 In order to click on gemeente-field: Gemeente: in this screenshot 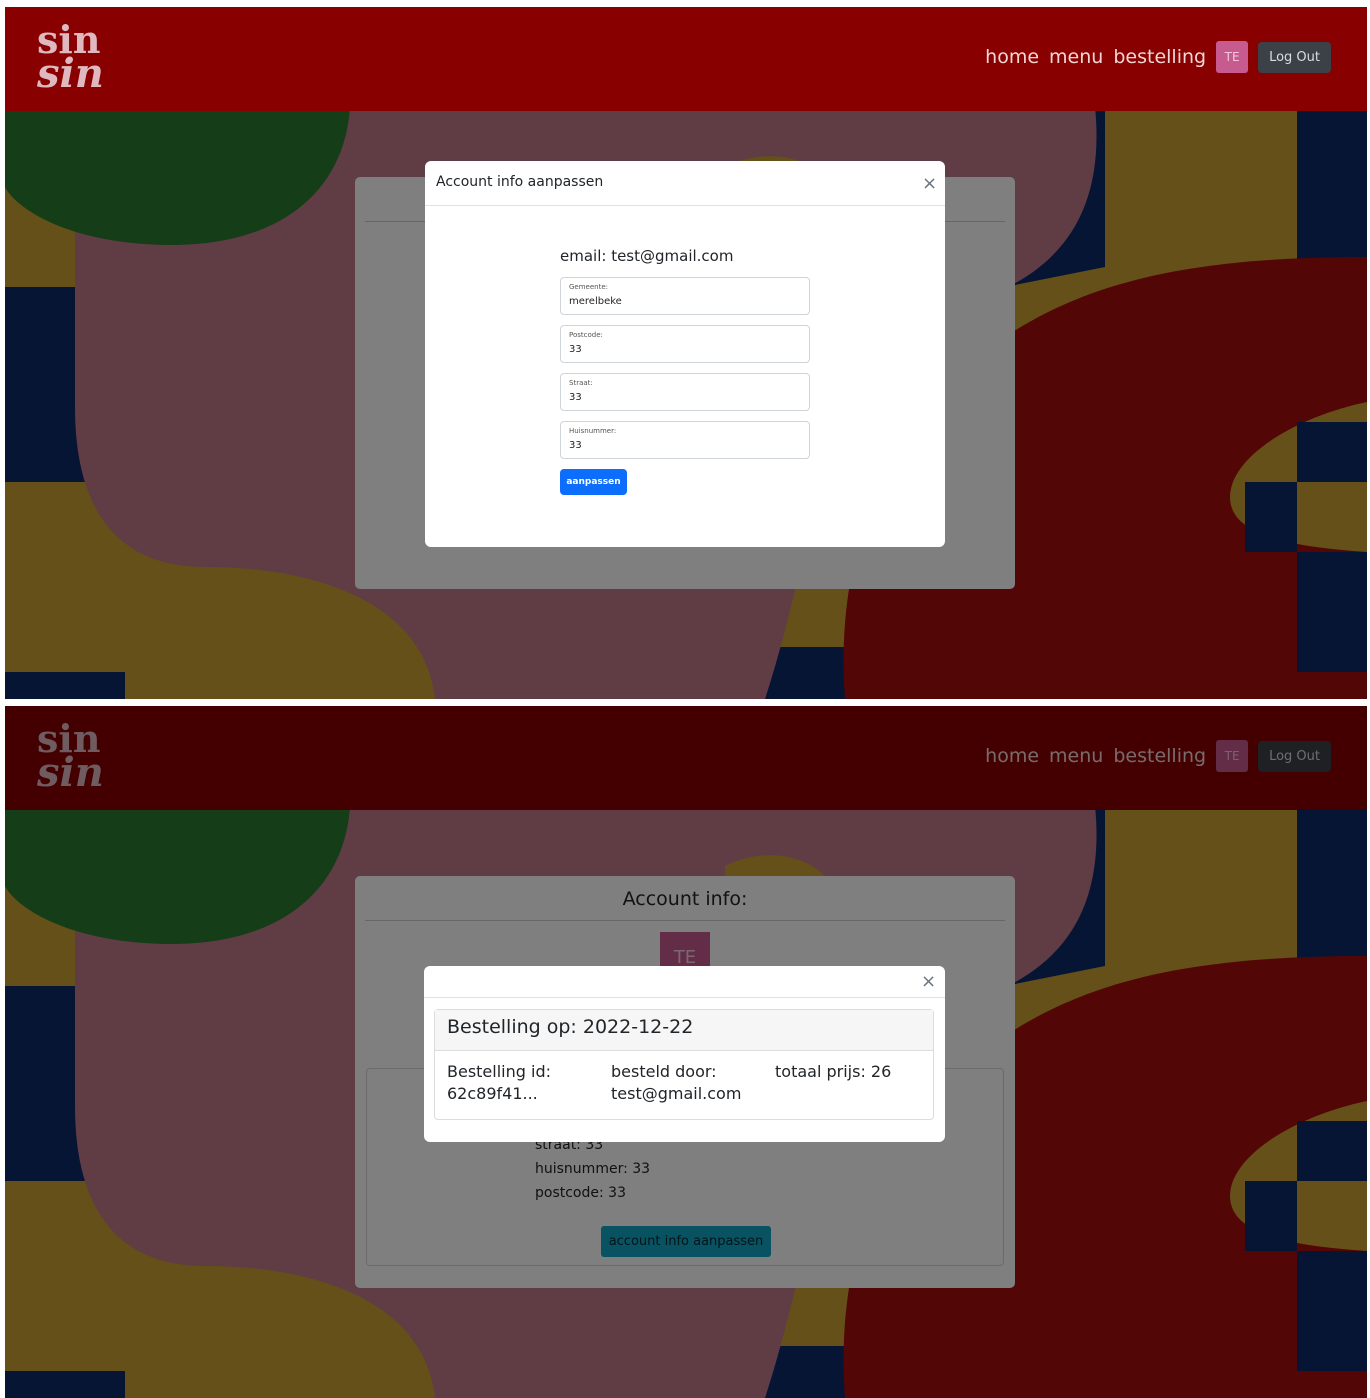, I will do `click(685, 296)`.